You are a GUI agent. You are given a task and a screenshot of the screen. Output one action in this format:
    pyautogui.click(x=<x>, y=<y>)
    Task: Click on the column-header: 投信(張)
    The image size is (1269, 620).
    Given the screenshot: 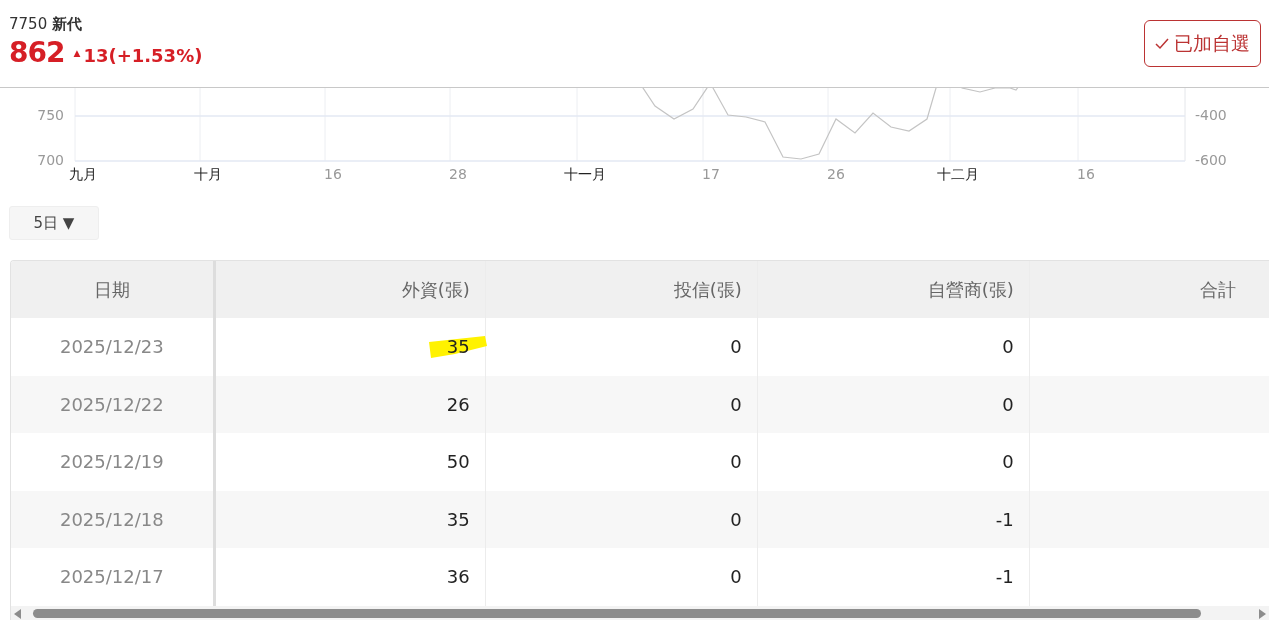 What is the action you would take?
    pyautogui.click(x=621, y=289)
    